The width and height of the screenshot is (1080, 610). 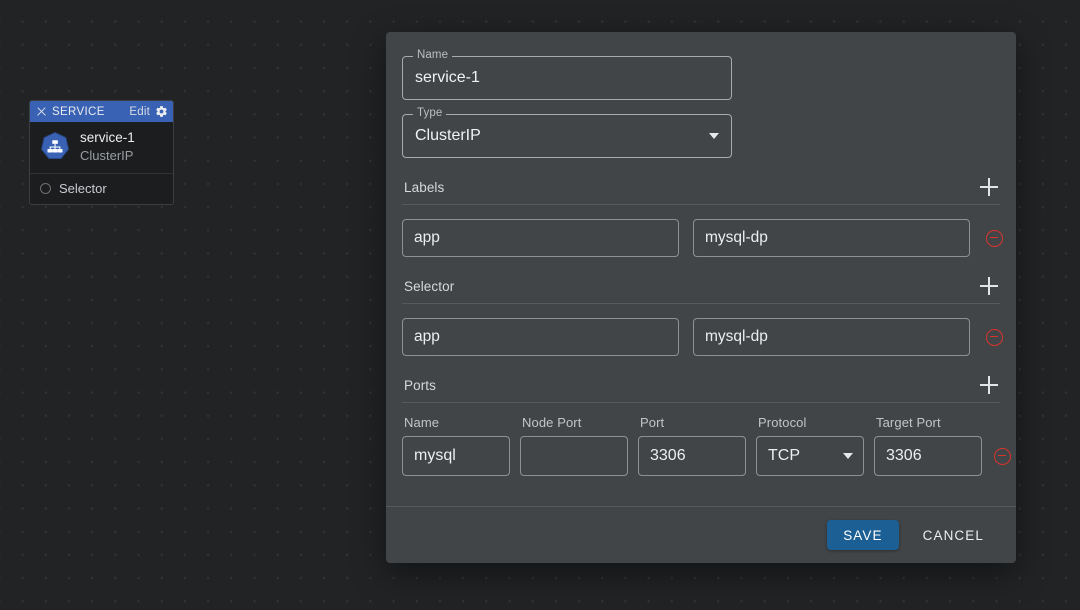 What do you see at coordinates (540, 238) in the screenshot?
I see `label-key-input: app` at bounding box center [540, 238].